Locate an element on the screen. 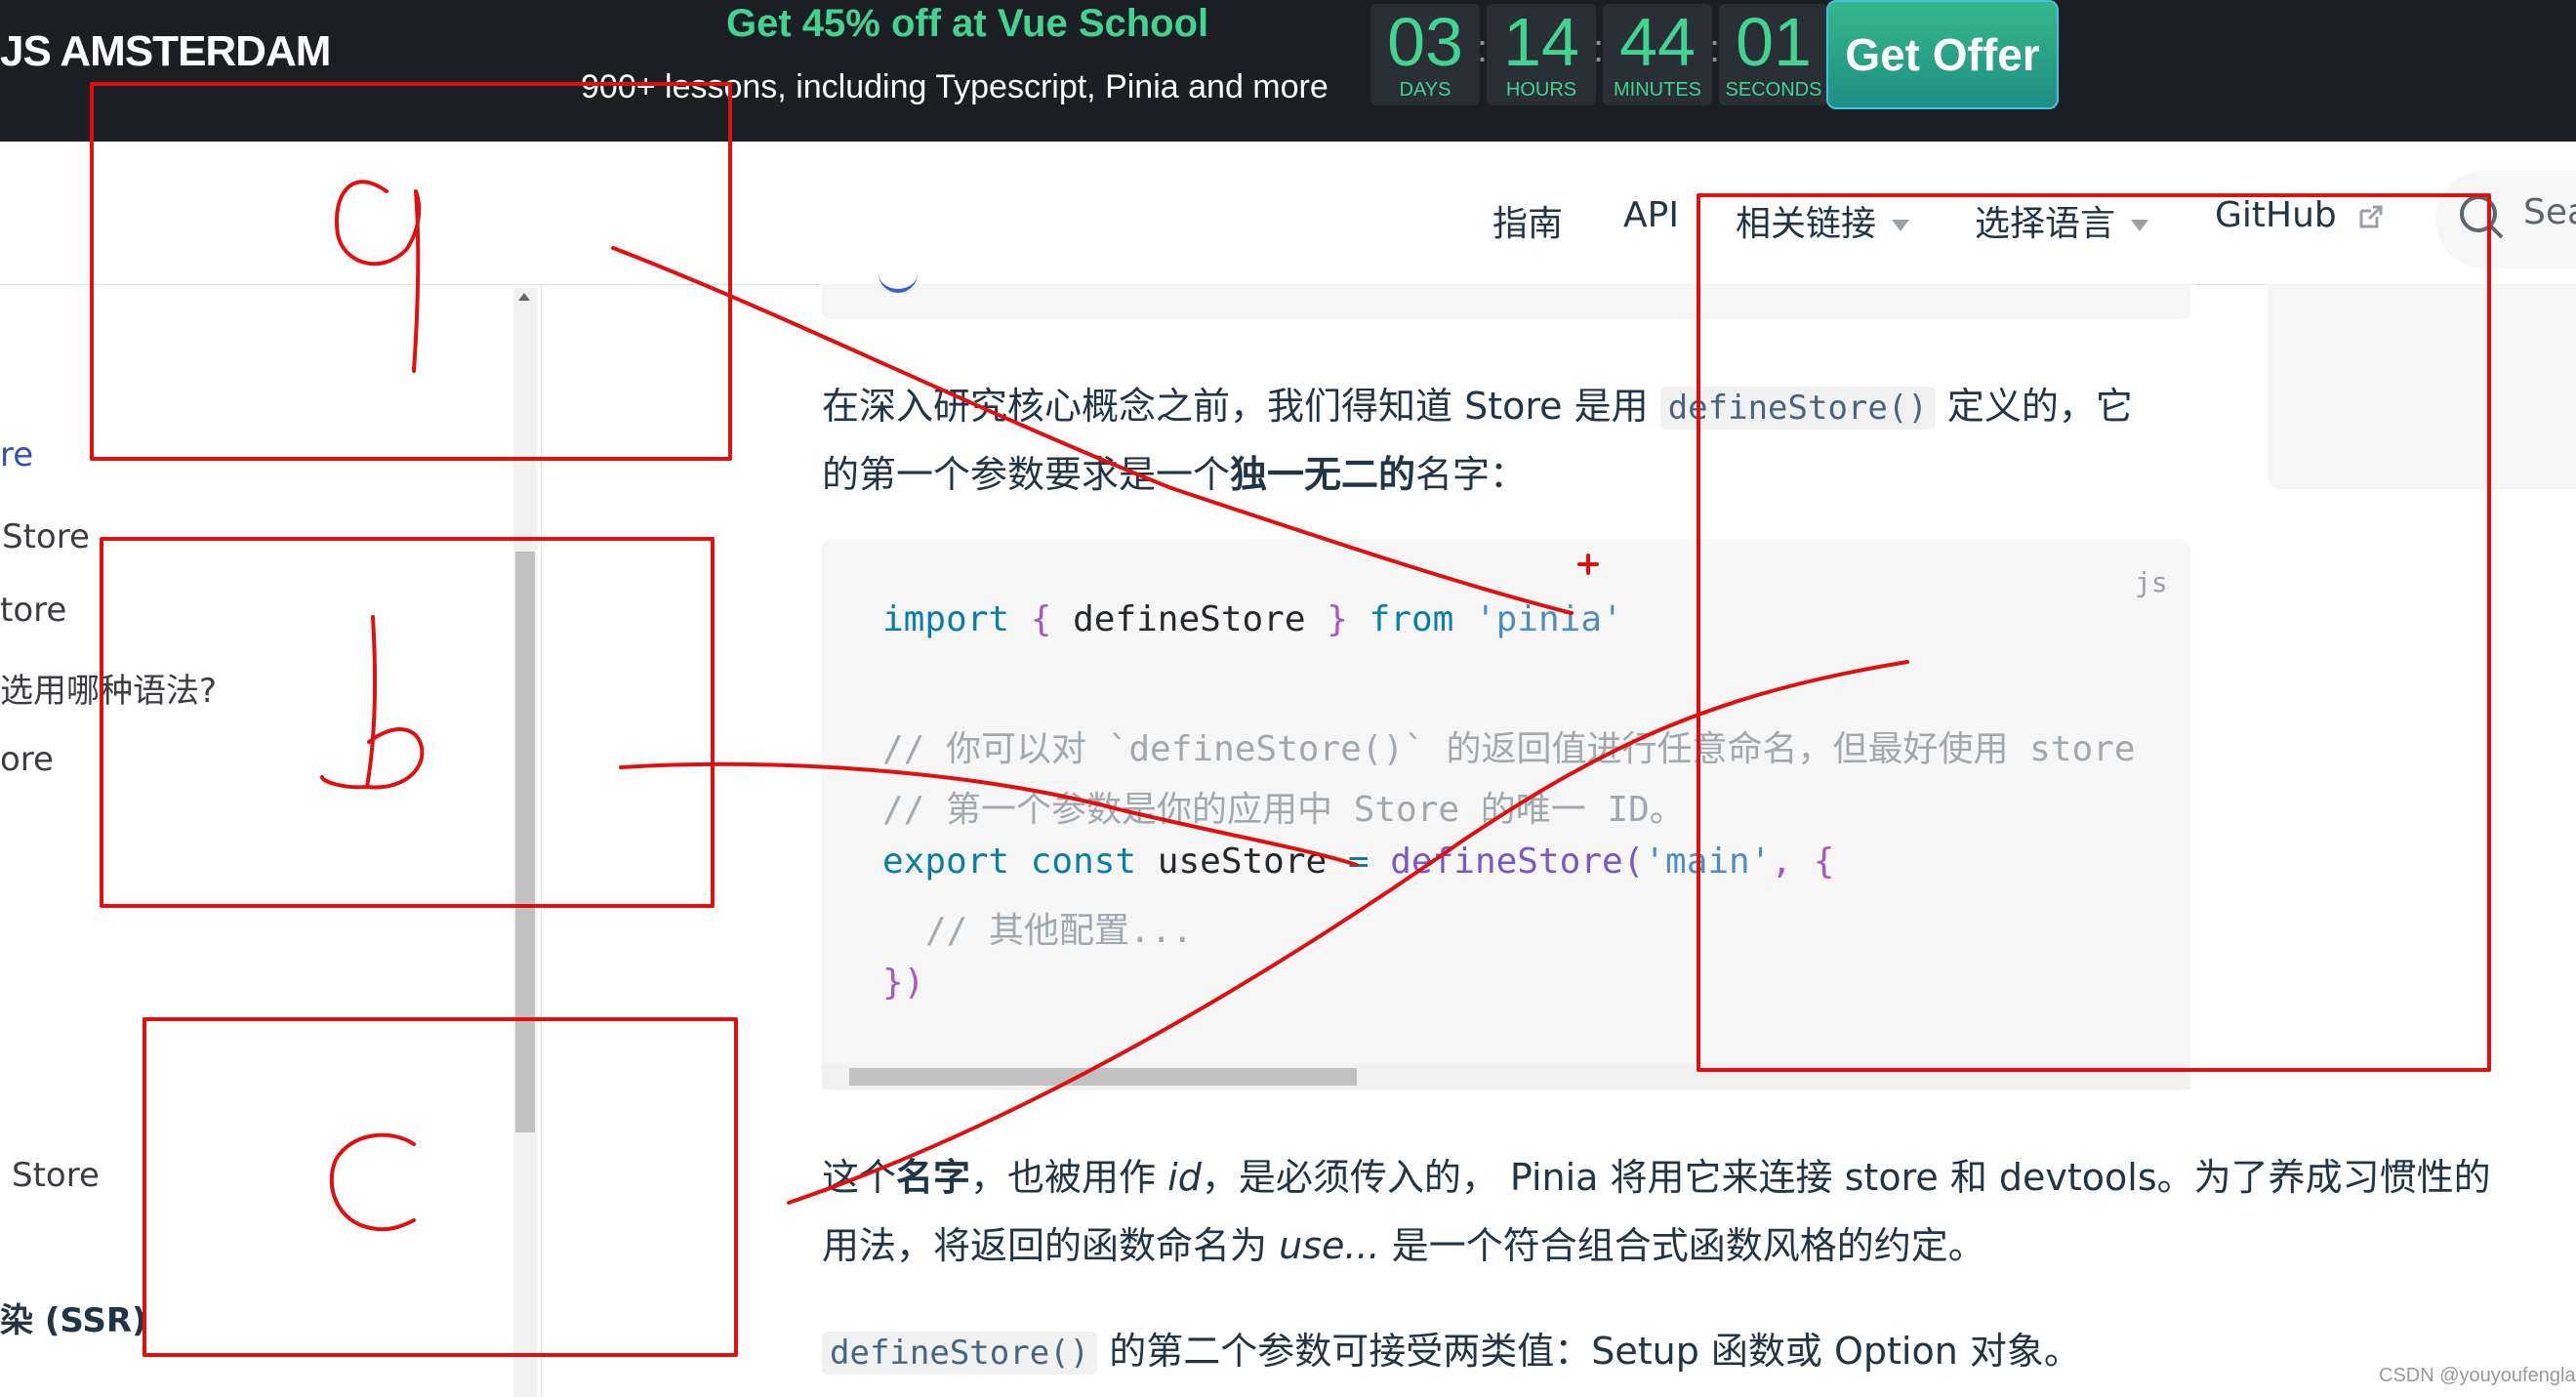  countdown-days-label: DAYS is located at coordinates (1425, 90).